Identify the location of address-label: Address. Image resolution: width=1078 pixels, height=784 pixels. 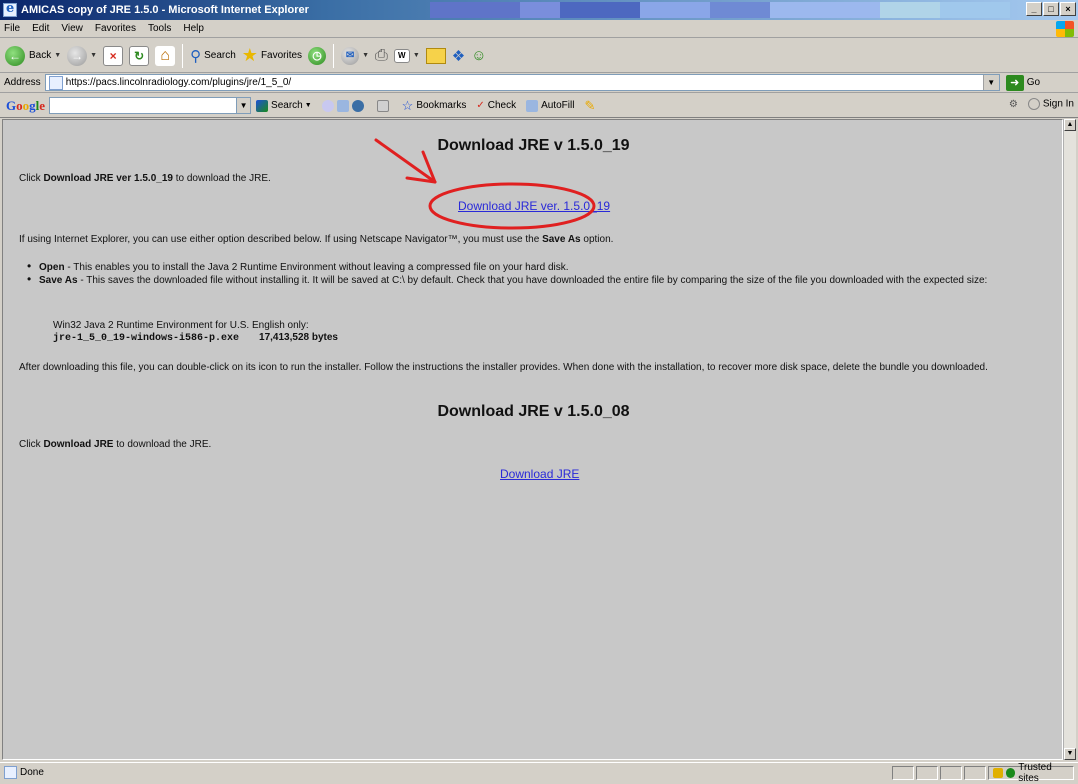
(22, 82).